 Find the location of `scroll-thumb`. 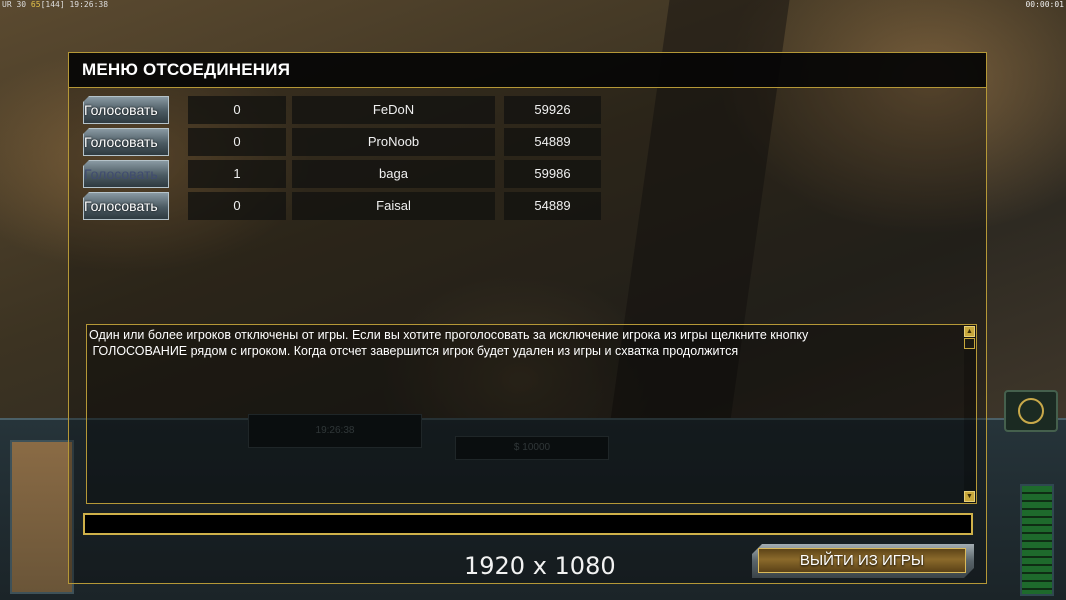

scroll-thumb is located at coordinates (969, 343).